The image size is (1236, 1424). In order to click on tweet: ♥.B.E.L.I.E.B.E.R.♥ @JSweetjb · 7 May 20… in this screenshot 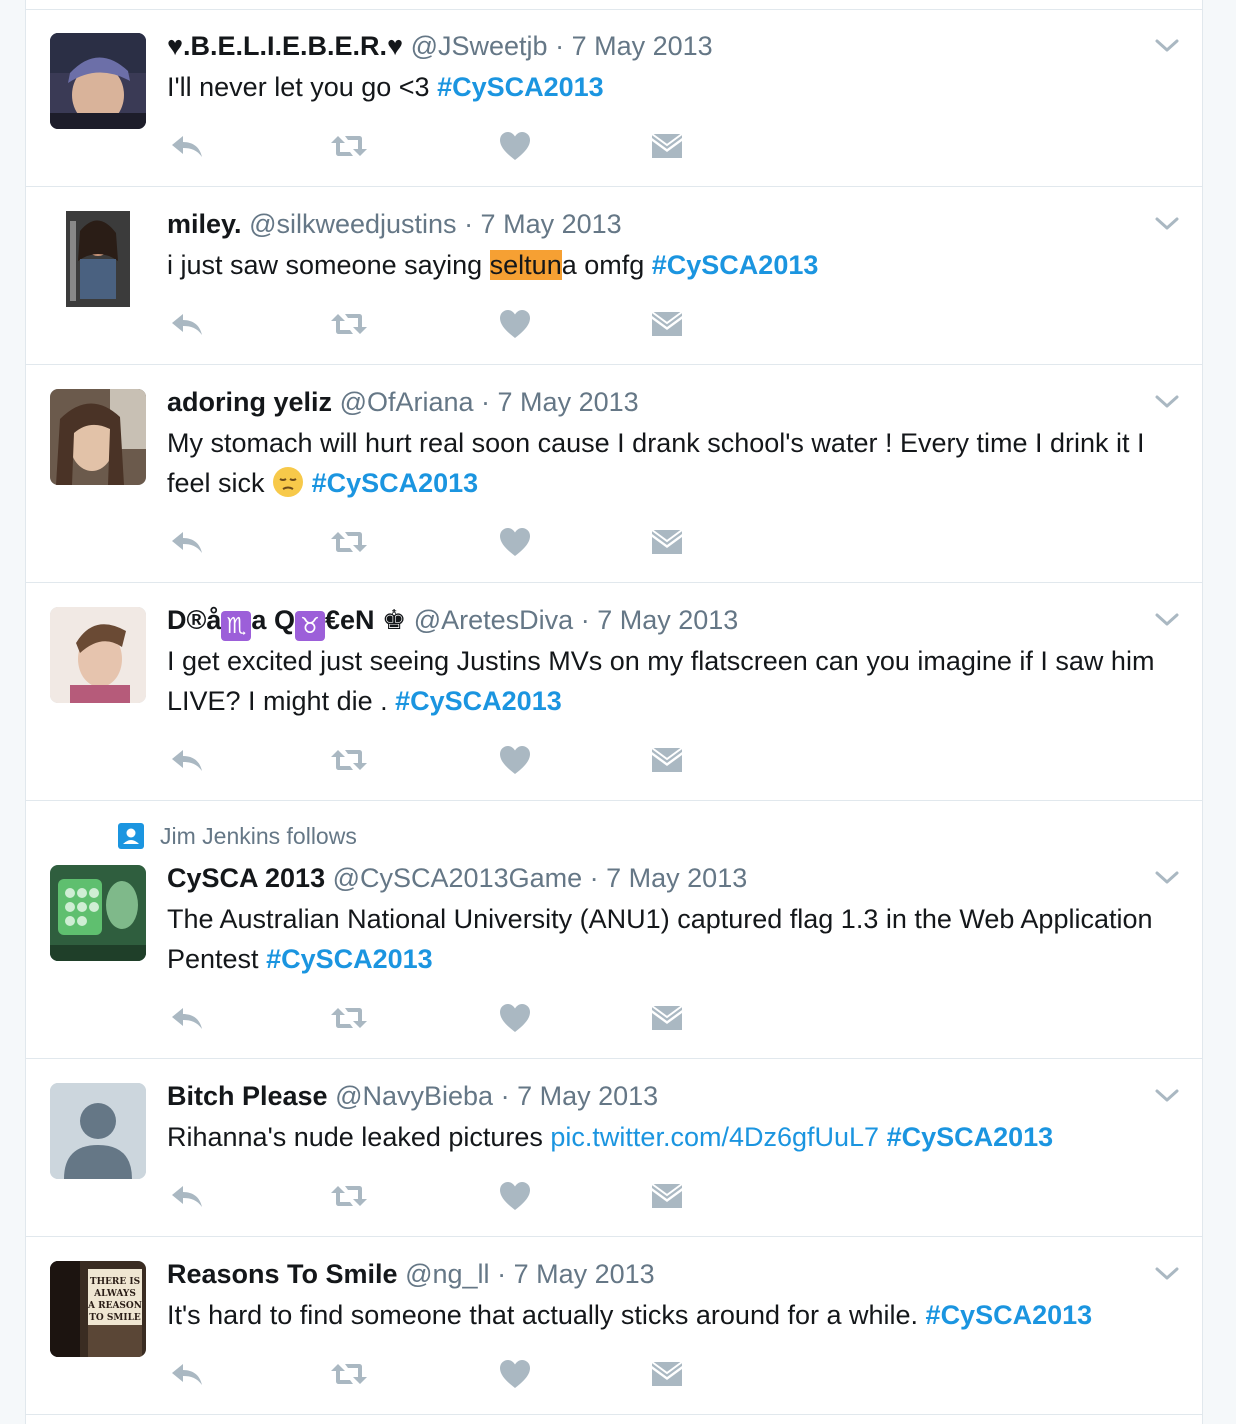, I will do `click(614, 98)`.